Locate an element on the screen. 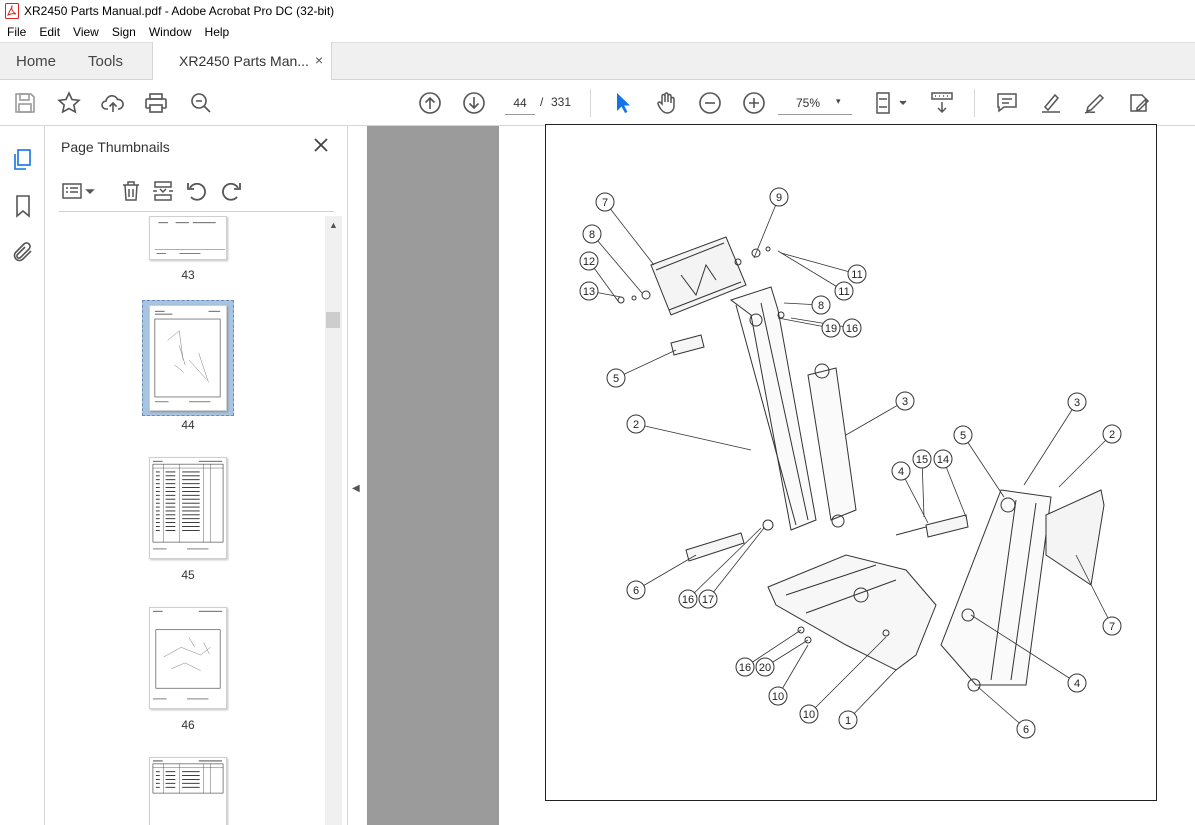  thumbnail-tools is located at coordinates (196, 194).